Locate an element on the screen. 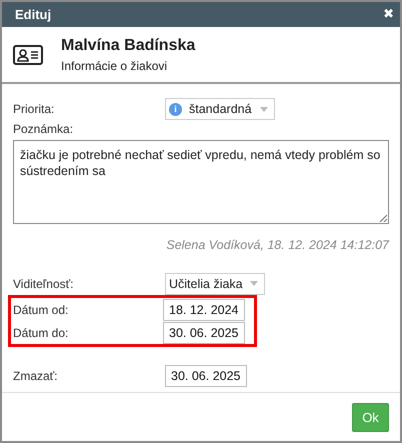 The image size is (402, 443). date-field: 18. 12. 2024 is located at coordinates (204, 309).